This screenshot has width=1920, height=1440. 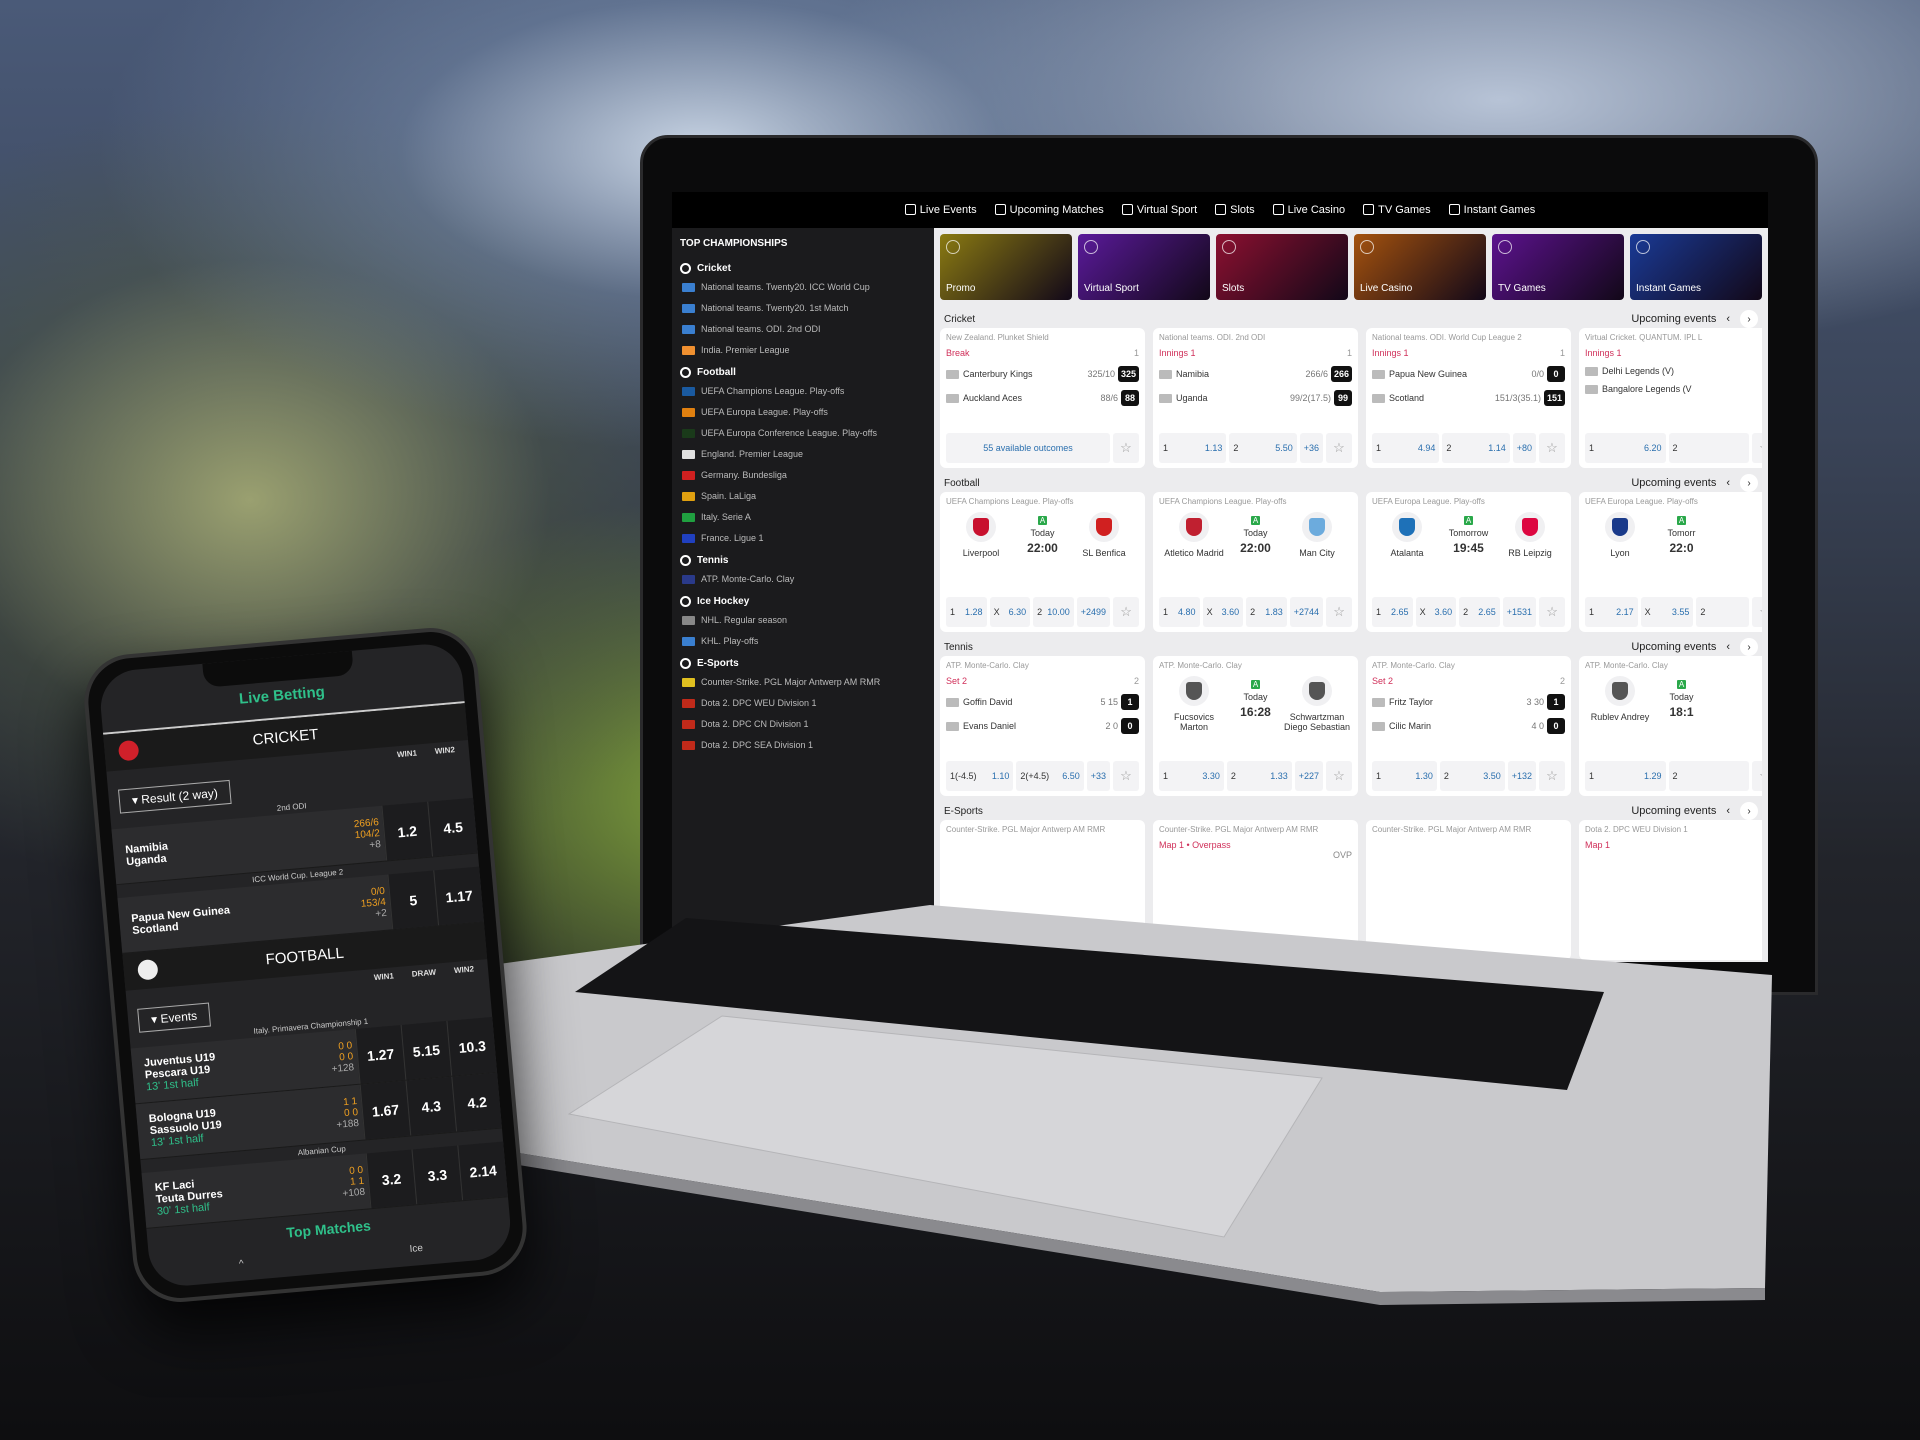 What do you see at coordinates (304, 956) in the screenshot?
I see `phone-sport-title: FOOTBALL` at bounding box center [304, 956].